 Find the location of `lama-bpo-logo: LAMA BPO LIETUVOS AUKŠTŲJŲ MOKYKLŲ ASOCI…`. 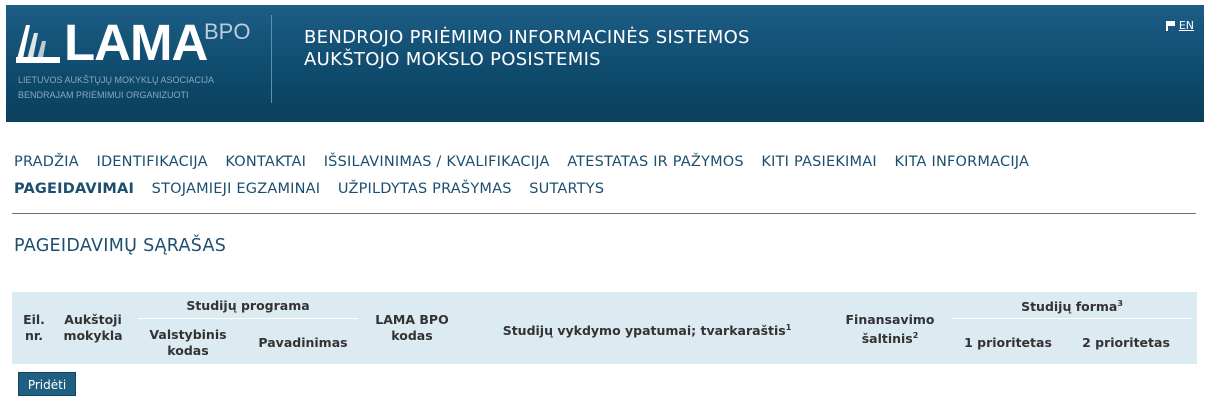

lama-bpo-logo: LAMA BPO LIETUVOS AUKŠTŲJŲ MOKYKLŲ ASOCI… is located at coordinates (136, 62).